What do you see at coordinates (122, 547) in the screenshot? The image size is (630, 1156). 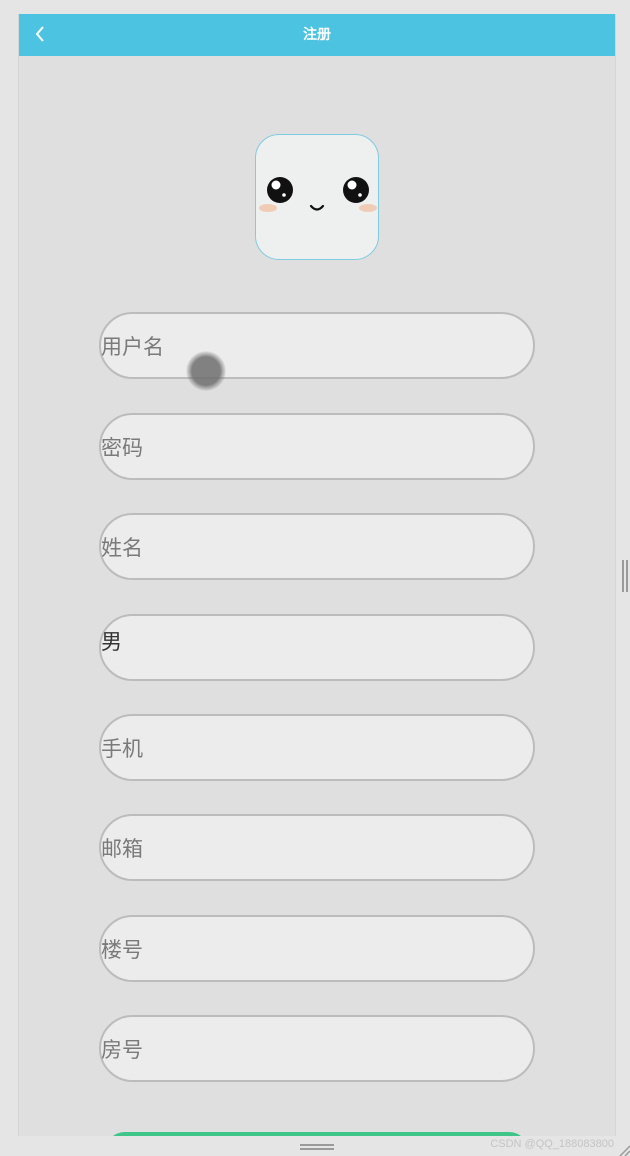 I see `name-placeholder: 姓名` at bounding box center [122, 547].